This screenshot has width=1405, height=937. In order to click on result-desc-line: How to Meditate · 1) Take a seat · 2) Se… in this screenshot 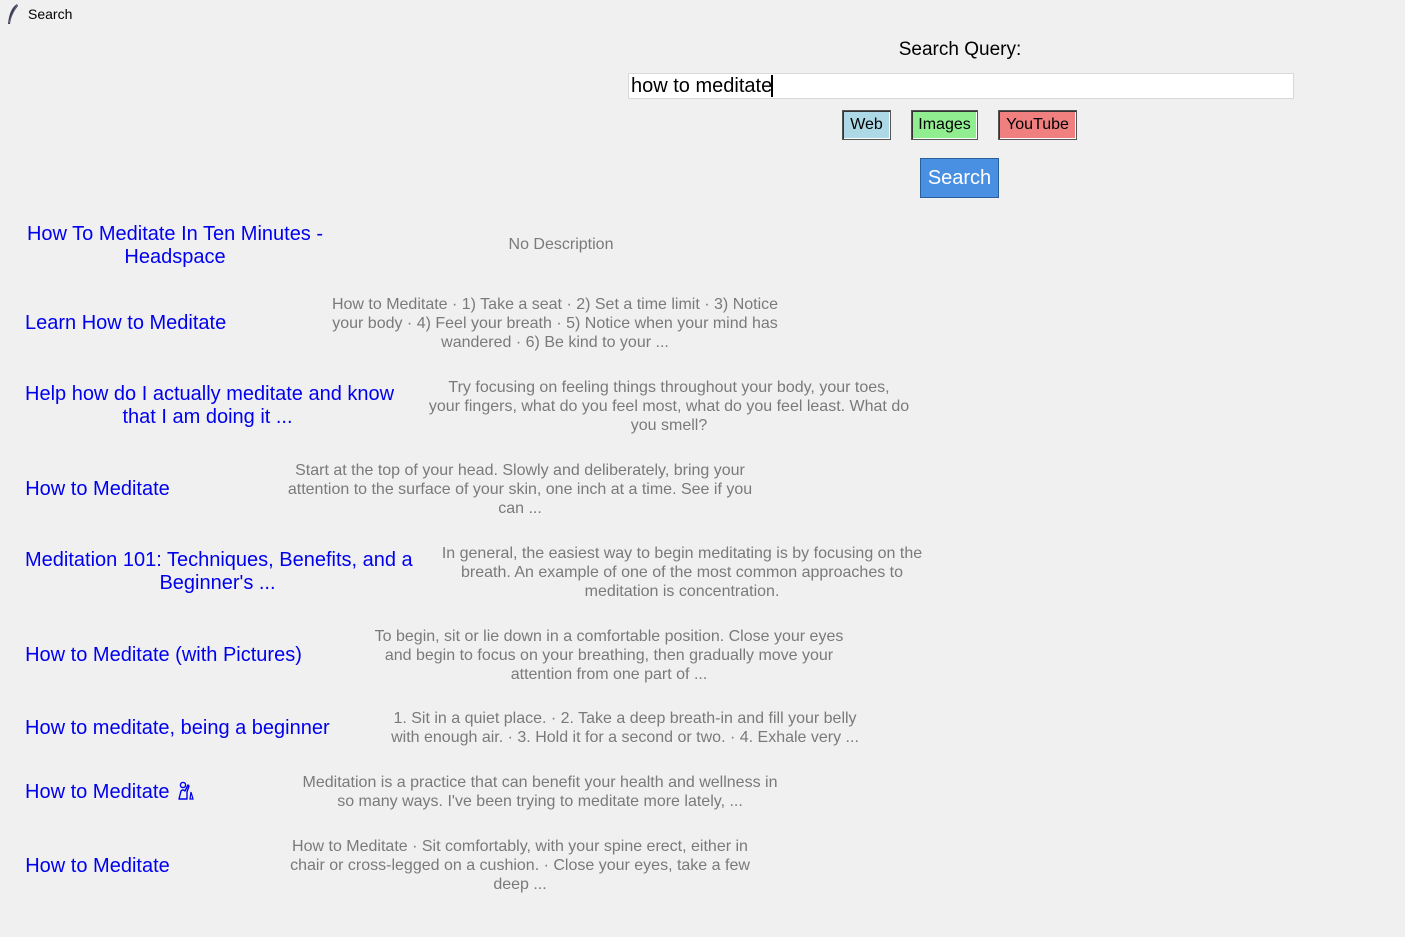, I will do `click(555, 304)`.